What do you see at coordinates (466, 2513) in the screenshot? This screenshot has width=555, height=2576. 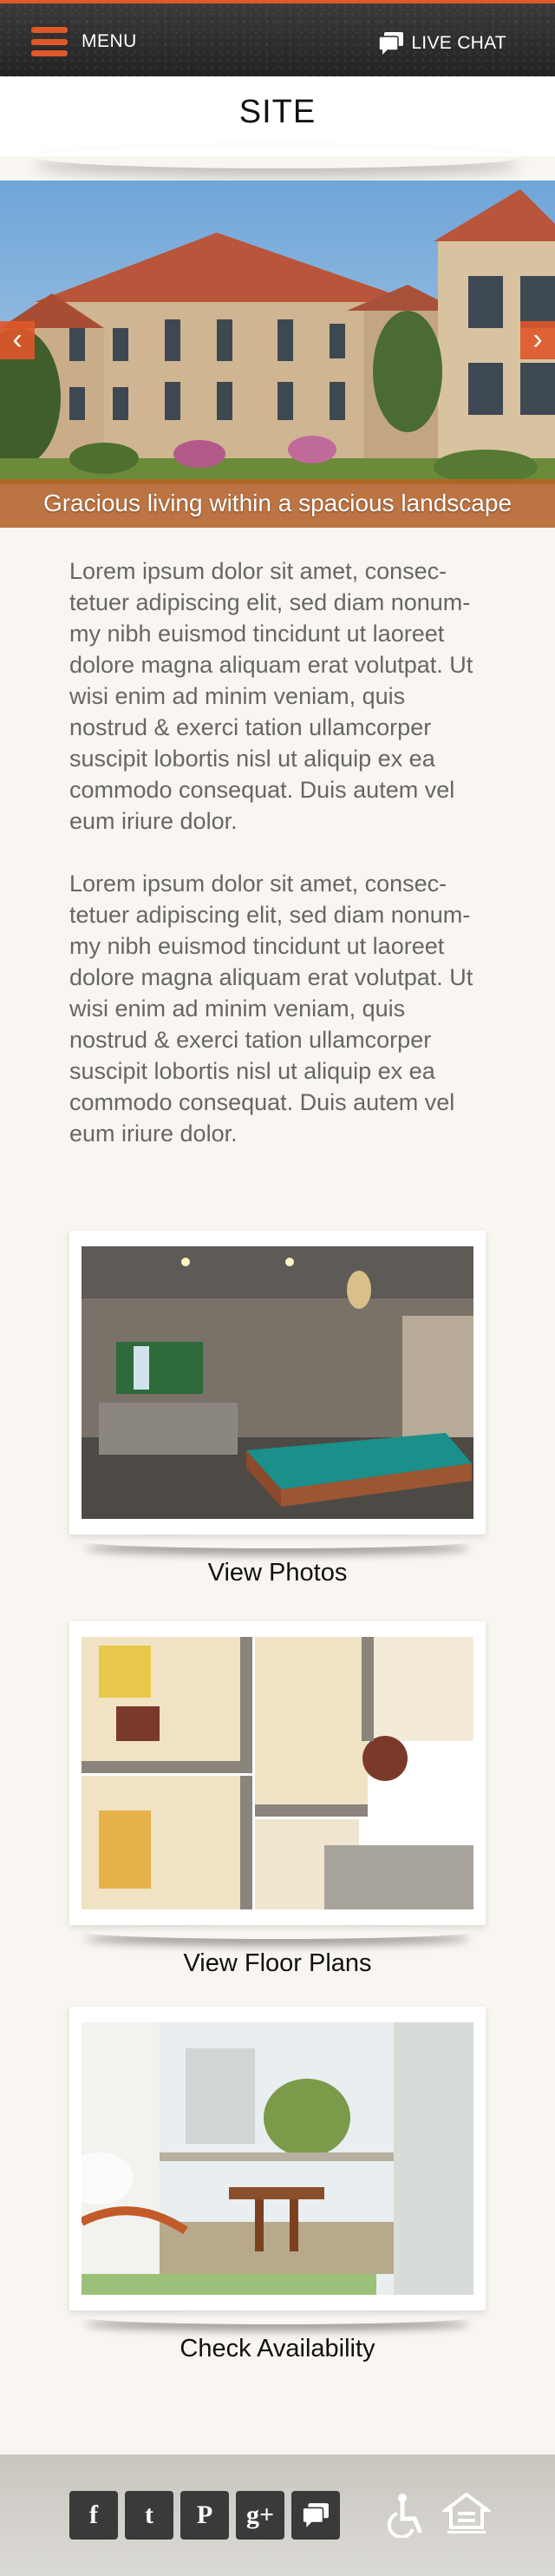 I see `equal-housing-icon` at bounding box center [466, 2513].